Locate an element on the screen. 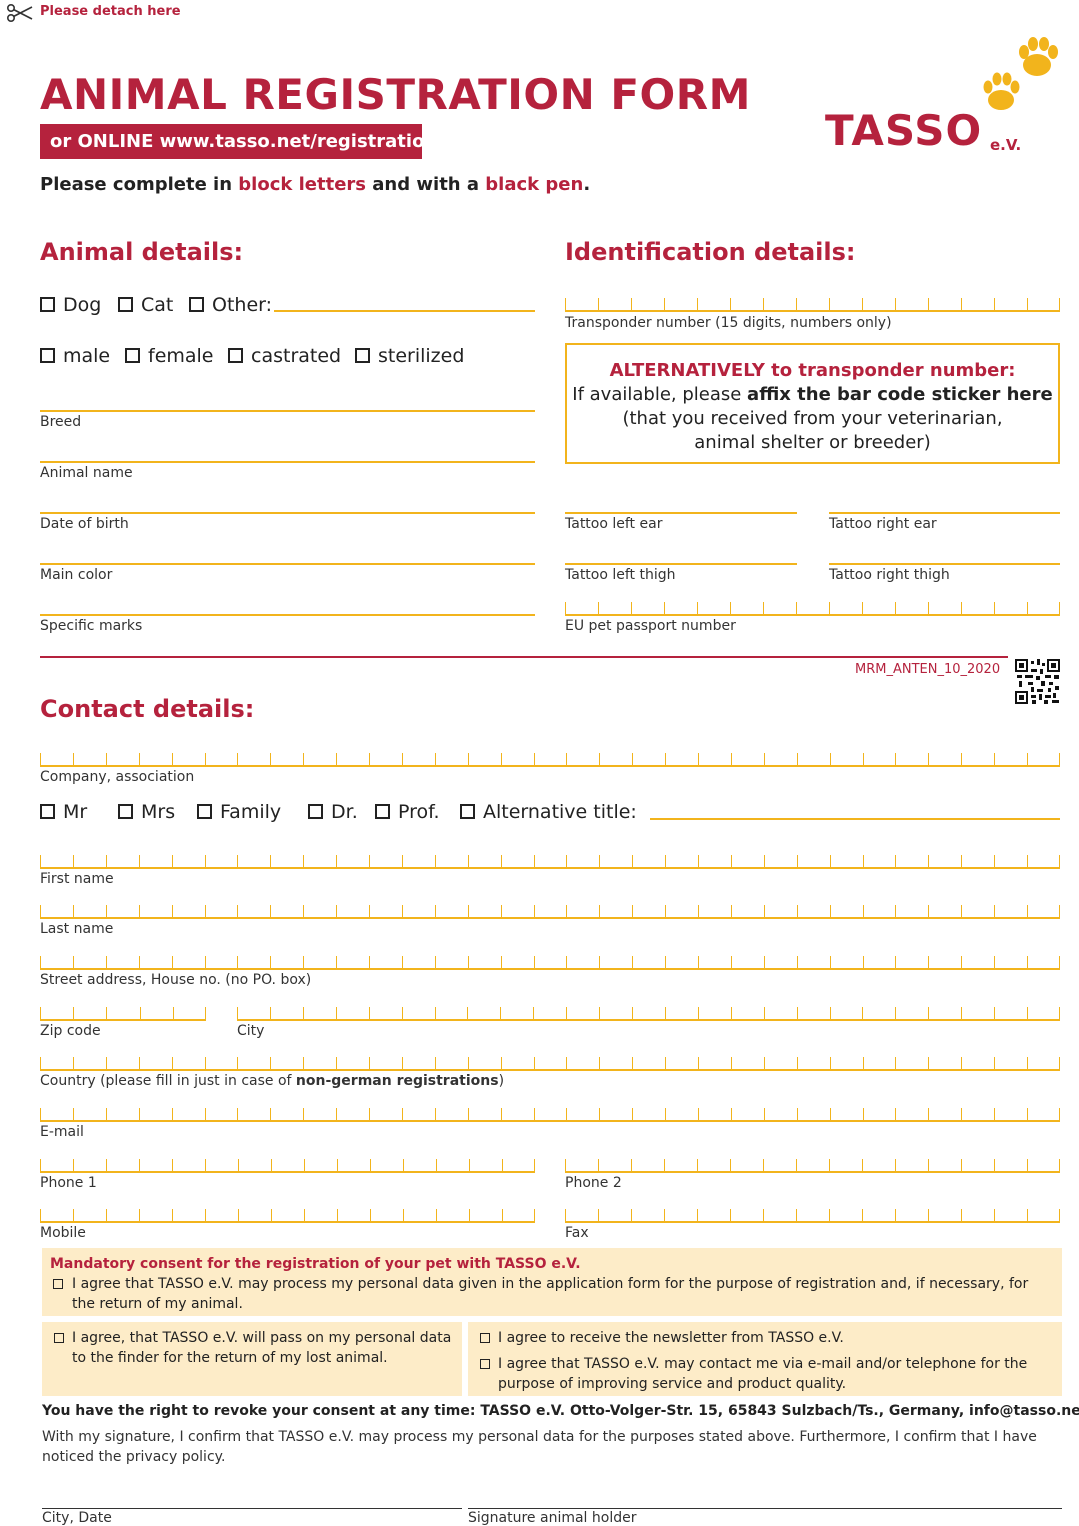  city-date-line is located at coordinates (252, 1508).